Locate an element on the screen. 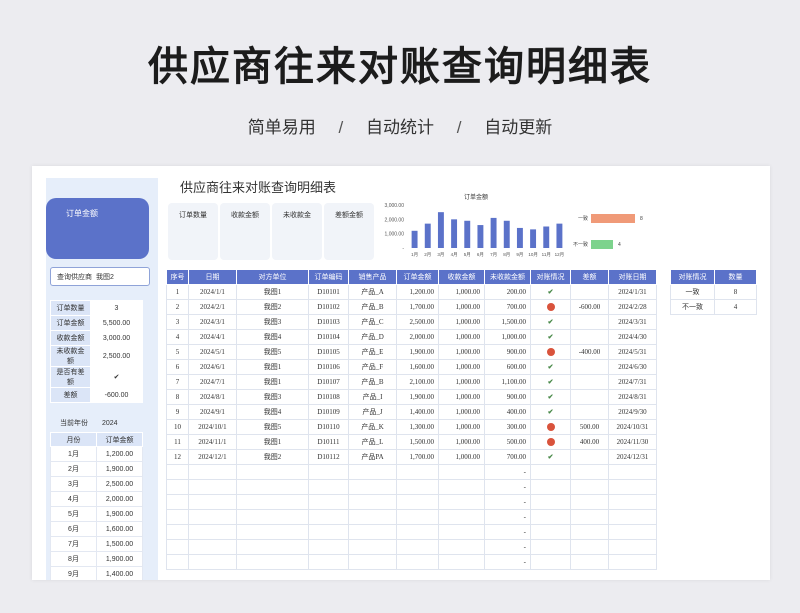  column-header: 对账日期 is located at coordinates (632, 277).